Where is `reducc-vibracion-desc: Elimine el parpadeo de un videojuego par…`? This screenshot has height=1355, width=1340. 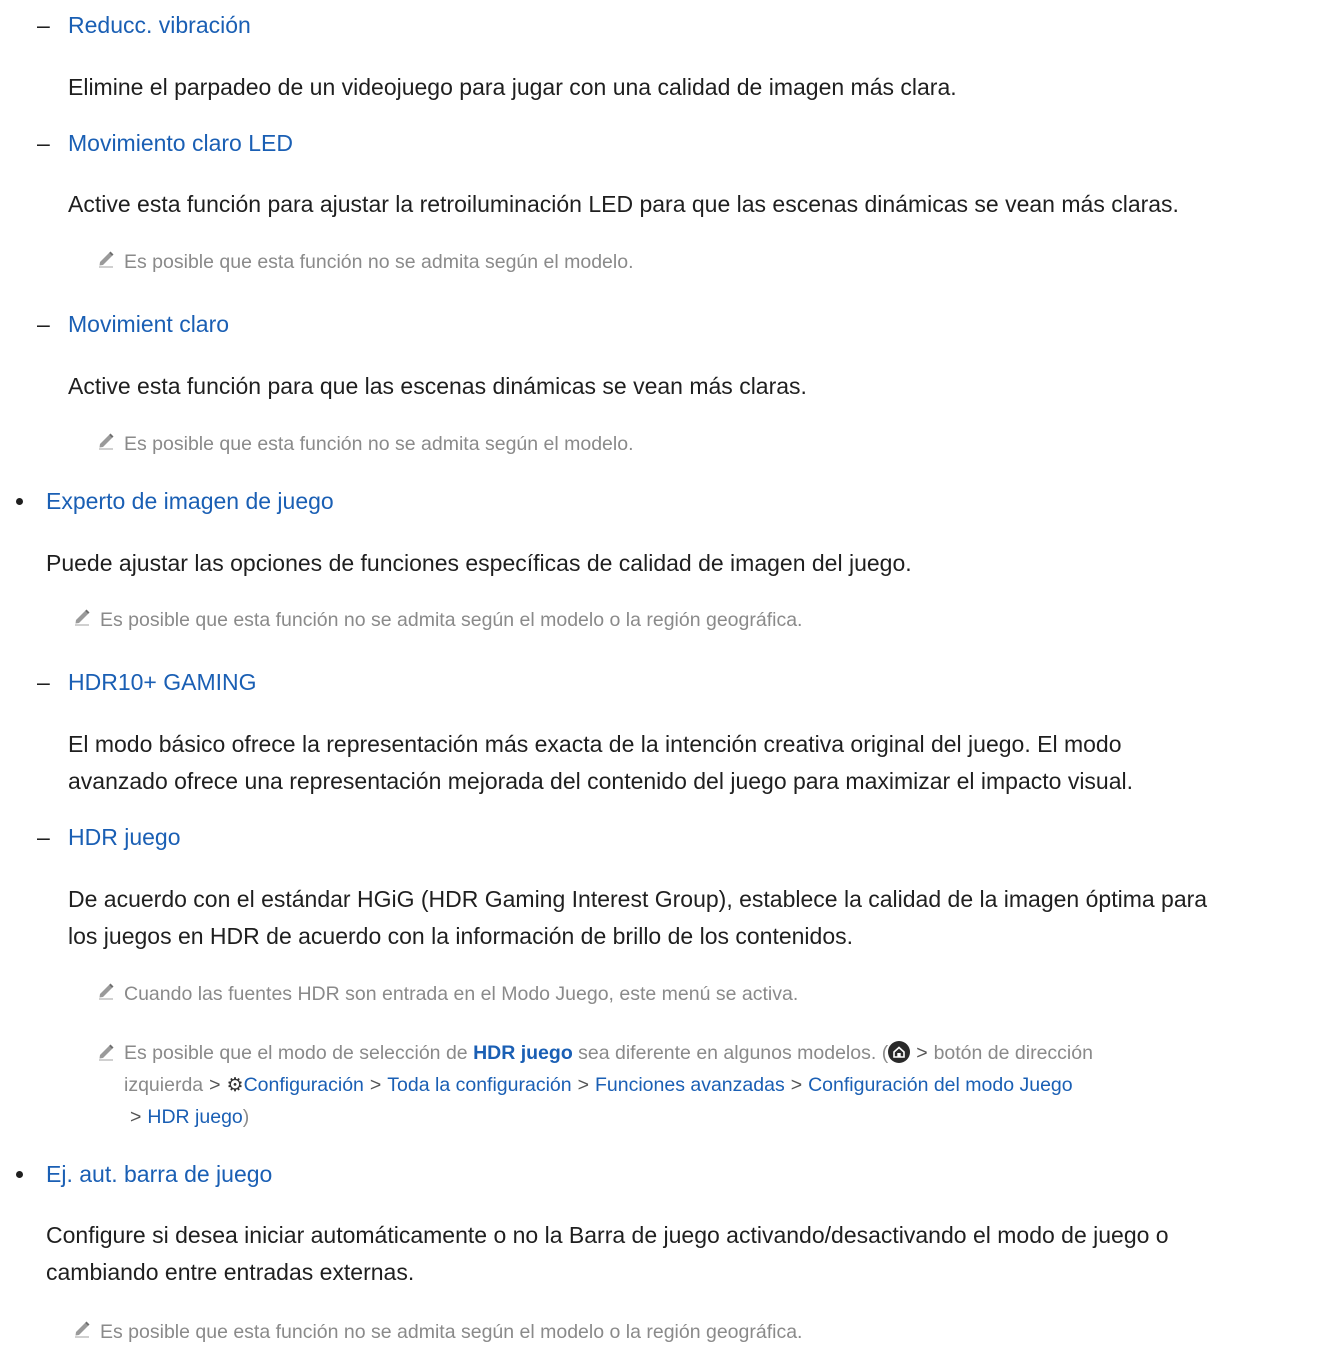
reducc-vibracion-desc: Elimine el parpadeo de un videojuego par… is located at coordinates (512, 87).